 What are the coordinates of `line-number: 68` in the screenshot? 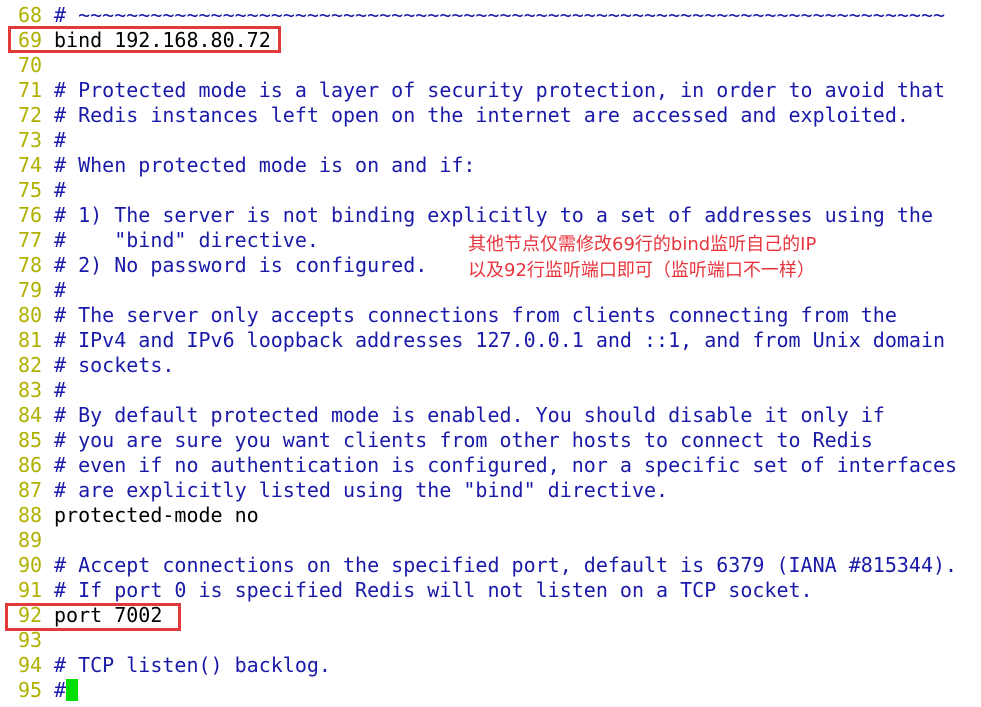 It's located at (30, 15).